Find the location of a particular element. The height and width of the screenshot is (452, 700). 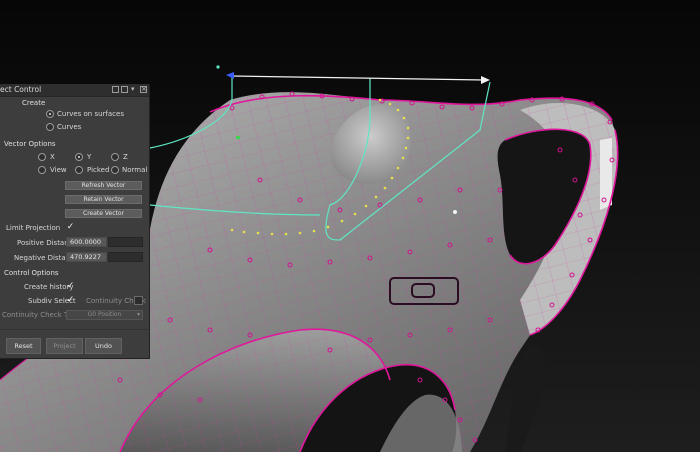

chevron-down-icon: ▾ is located at coordinates (138, 314).